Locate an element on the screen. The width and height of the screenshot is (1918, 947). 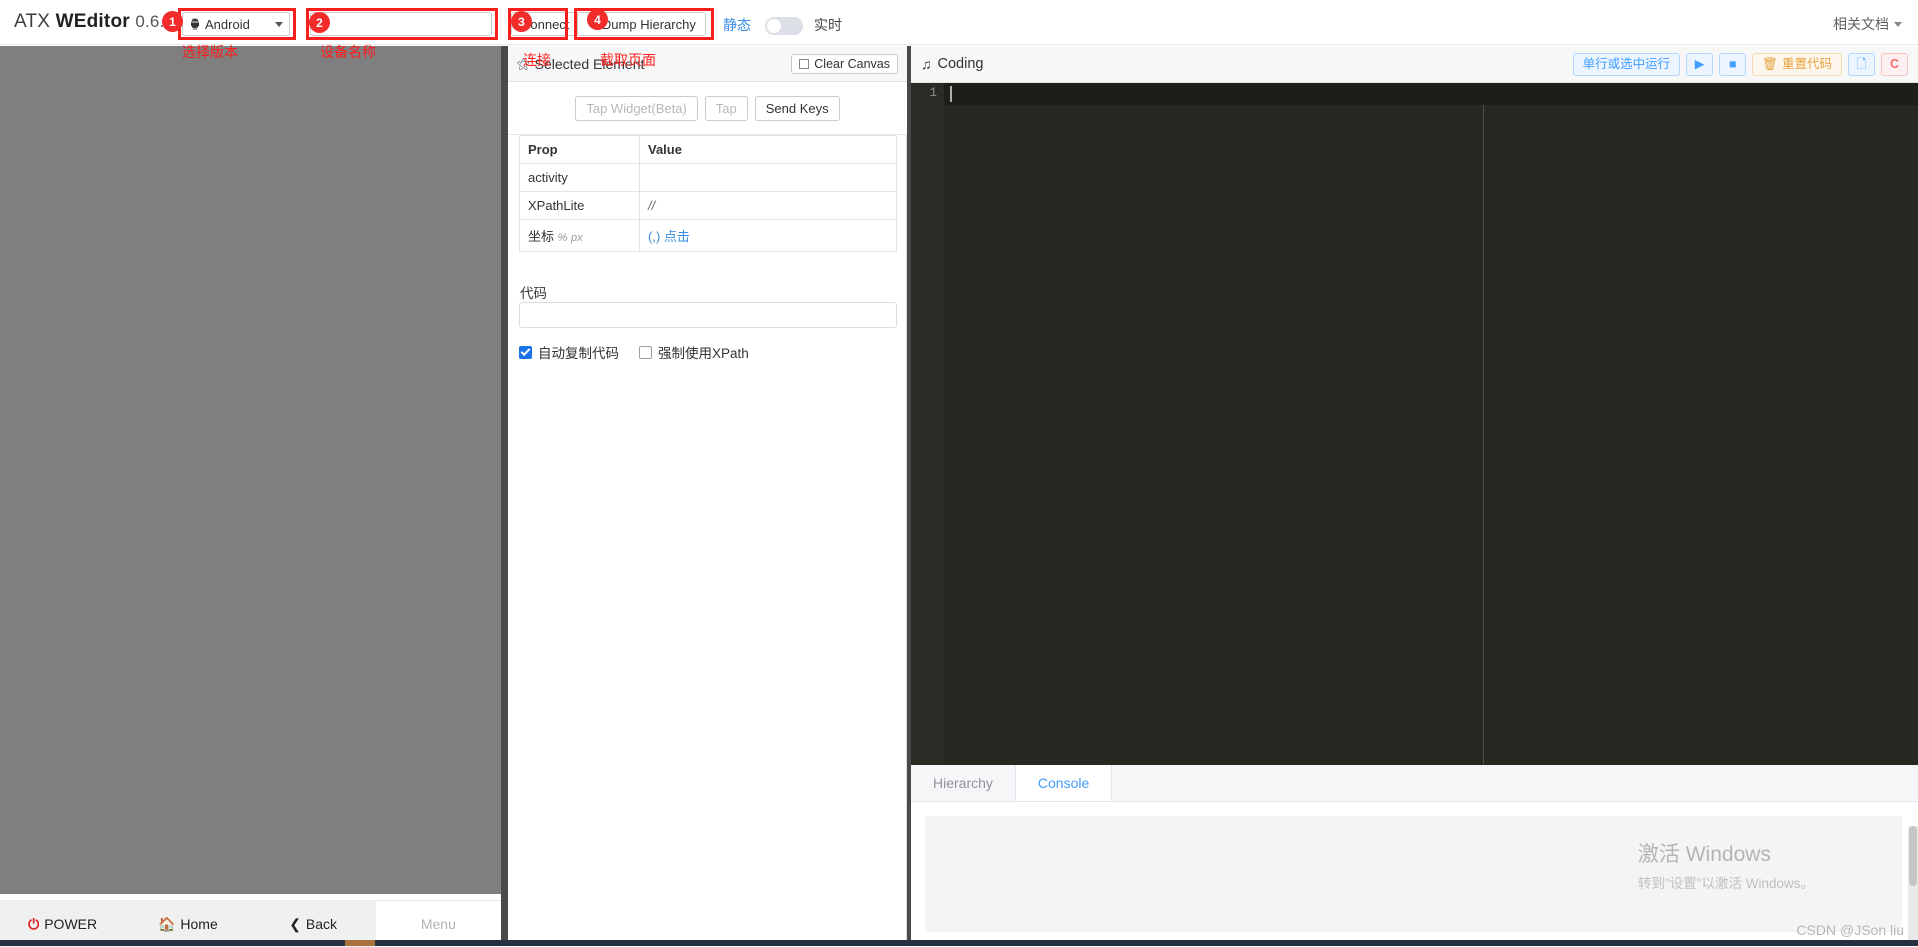
dump-hierarchy-label: Dump Hierarchy is located at coordinates (649, 24).